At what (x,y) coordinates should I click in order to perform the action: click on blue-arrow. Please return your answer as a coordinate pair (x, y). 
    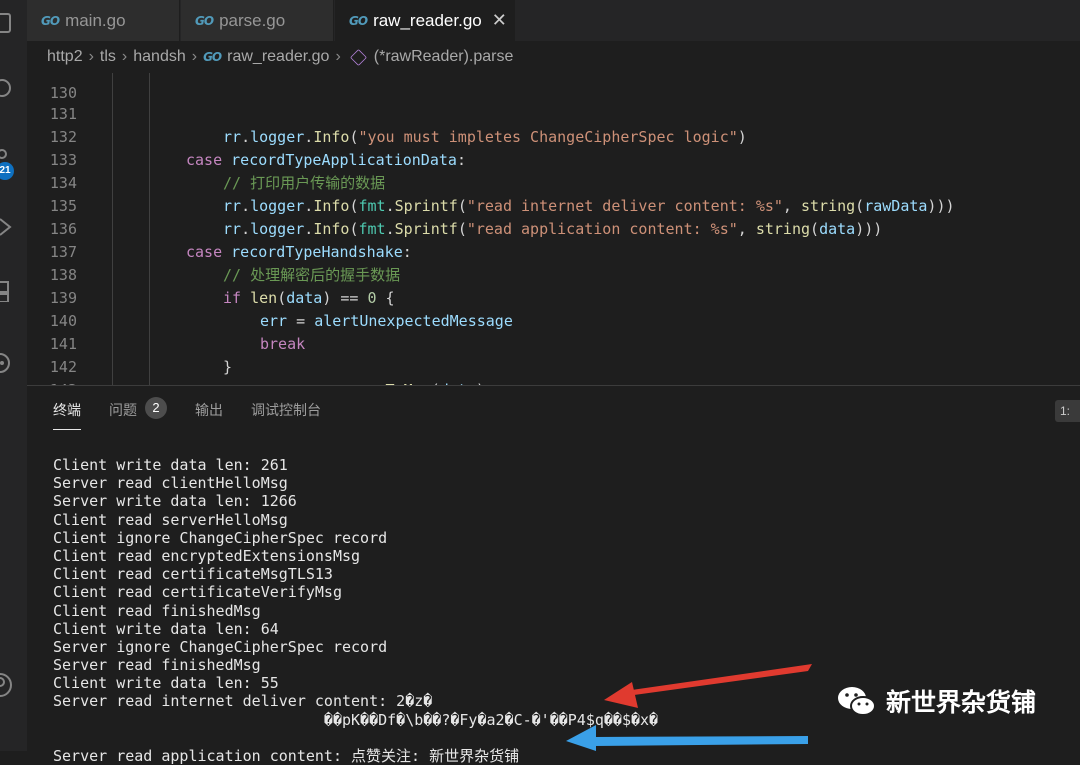
    Looking at the image, I should click on (687, 738).